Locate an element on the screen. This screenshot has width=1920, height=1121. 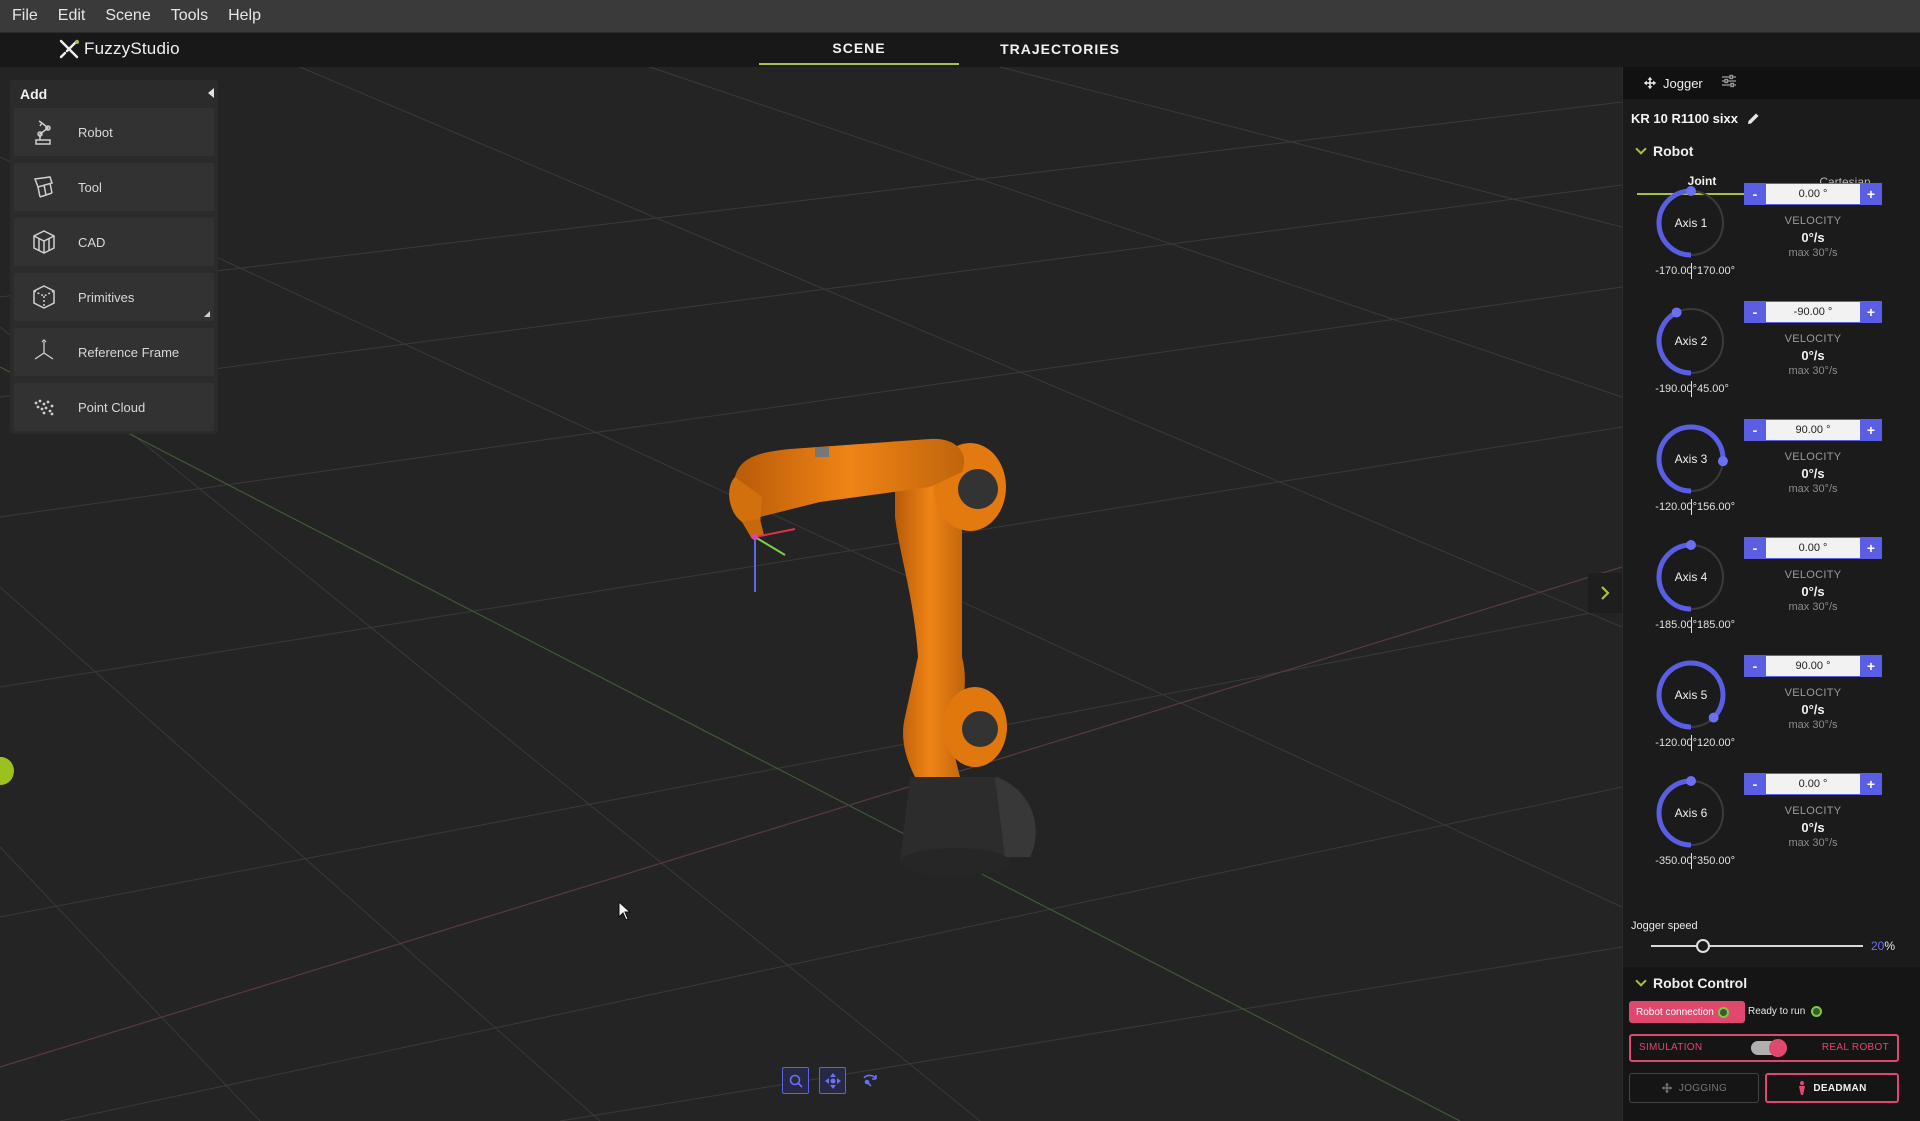
menu-edit: Edit is located at coordinates (72, 16).